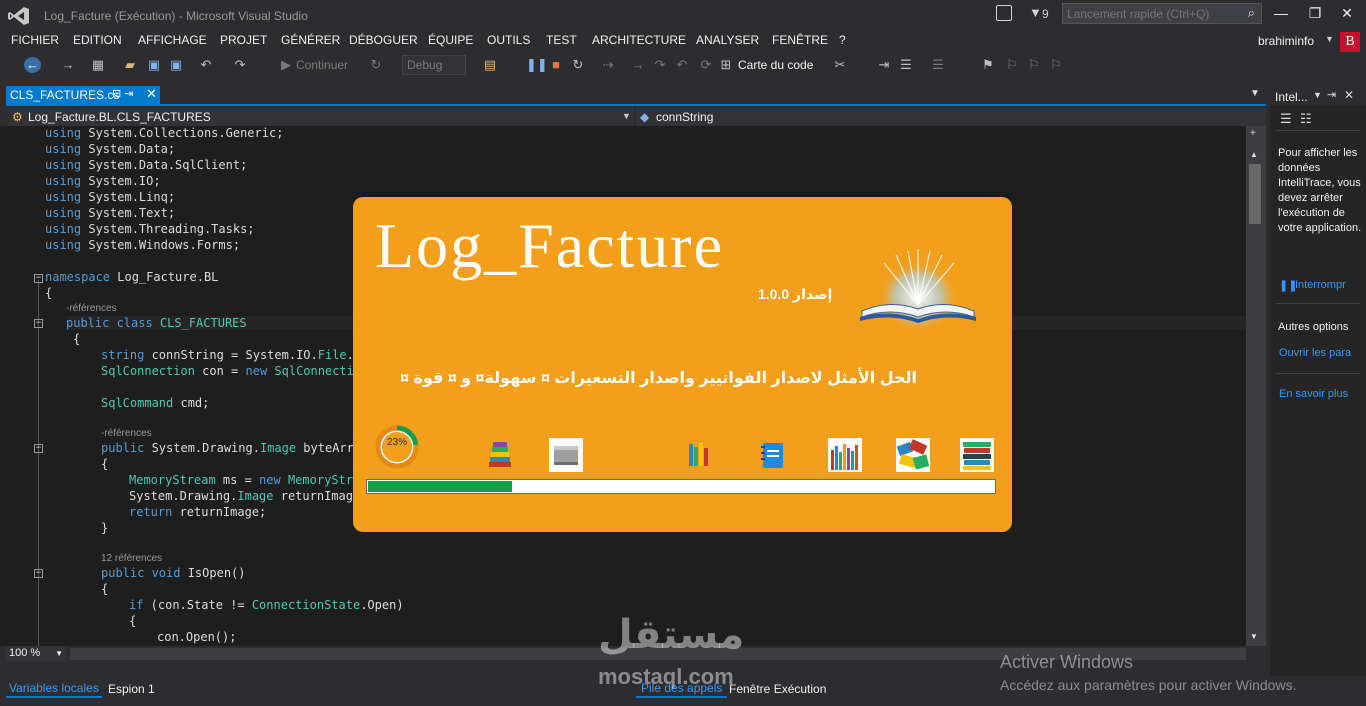  I want to click on open-book-icon, so click(918, 289).